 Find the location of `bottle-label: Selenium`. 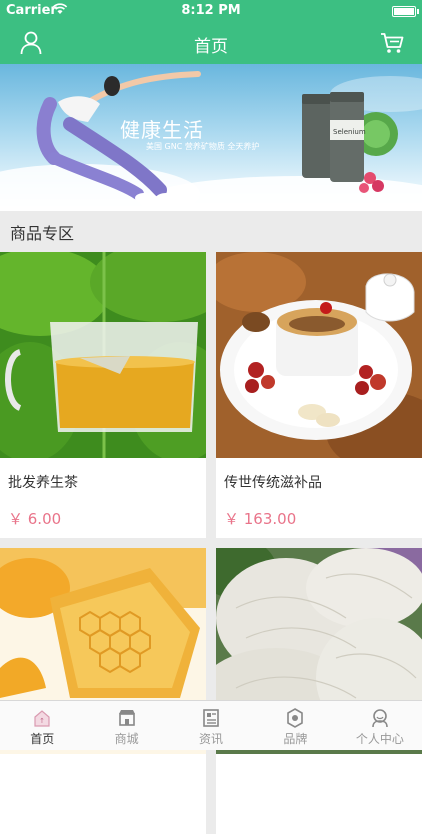

bottle-label: Selenium is located at coordinates (349, 132).